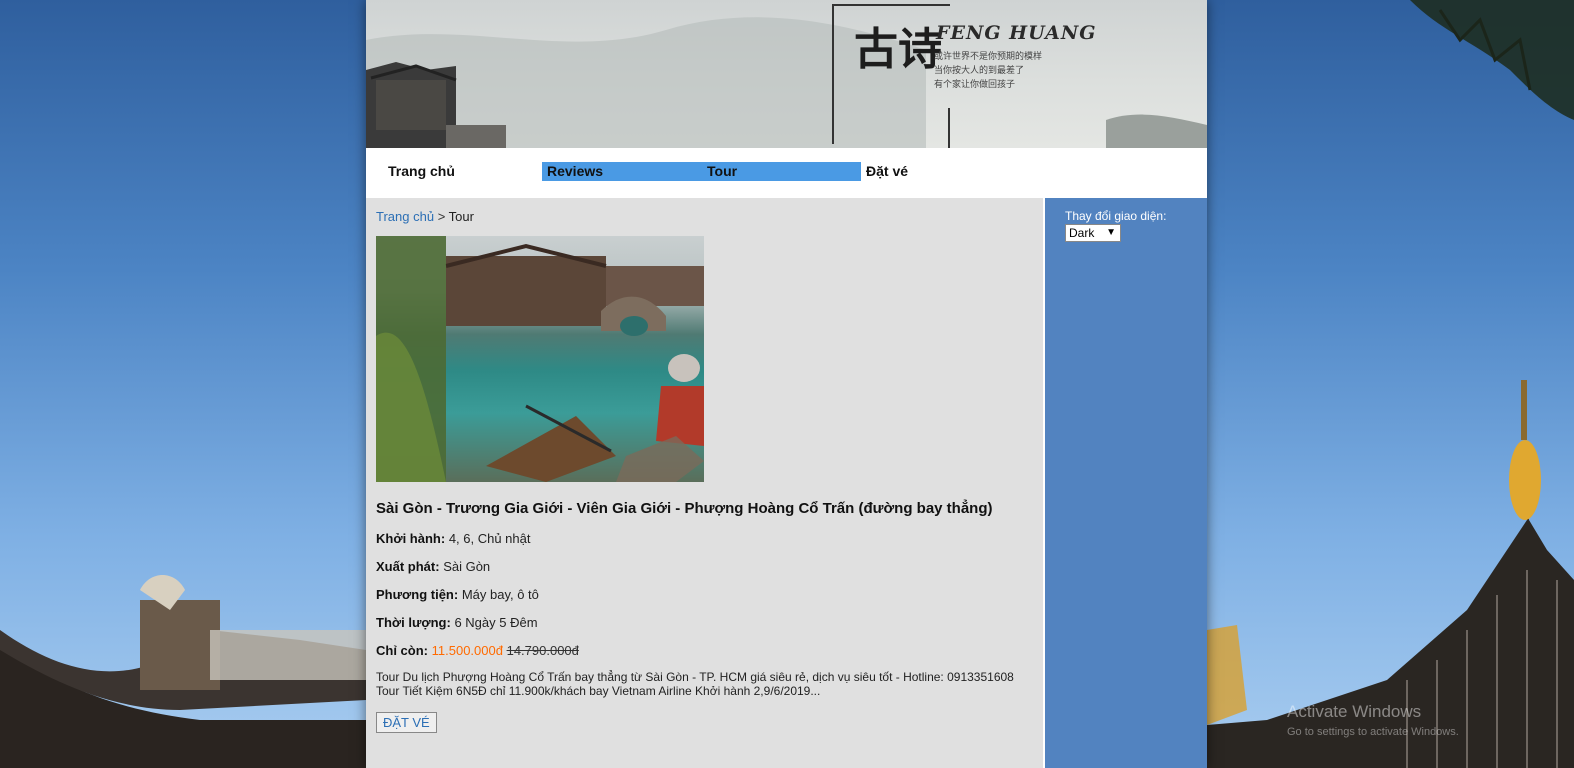 Image resolution: width=1574 pixels, height=768 pixels. I want to click on sidebar: Thay đổi giao diện: Dark ▼, so click(1126, 483).